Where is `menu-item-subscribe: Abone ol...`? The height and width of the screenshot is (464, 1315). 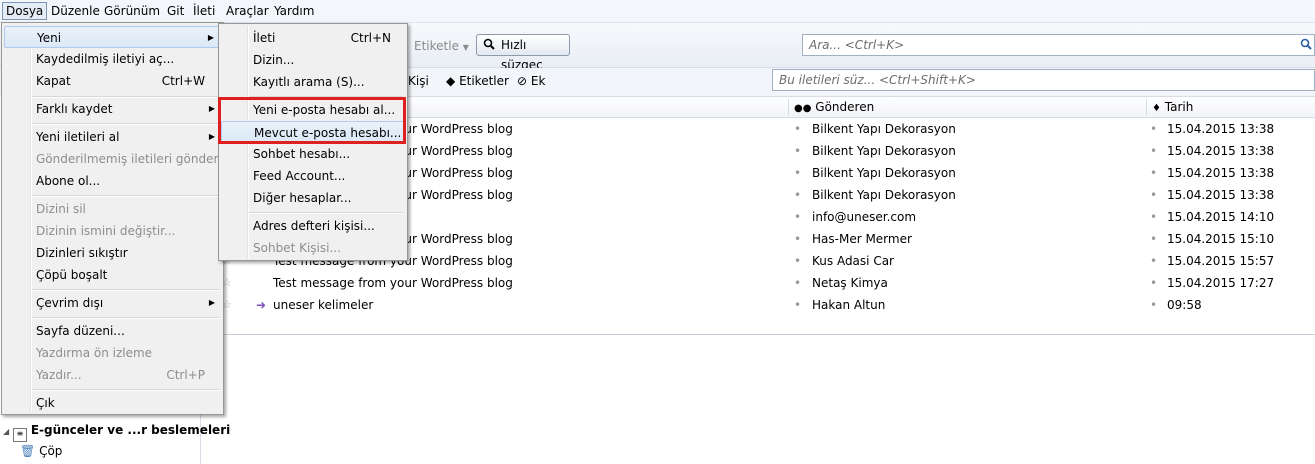
menu-item-subscribe: Abone ol... is located at coordinates (112, 181).